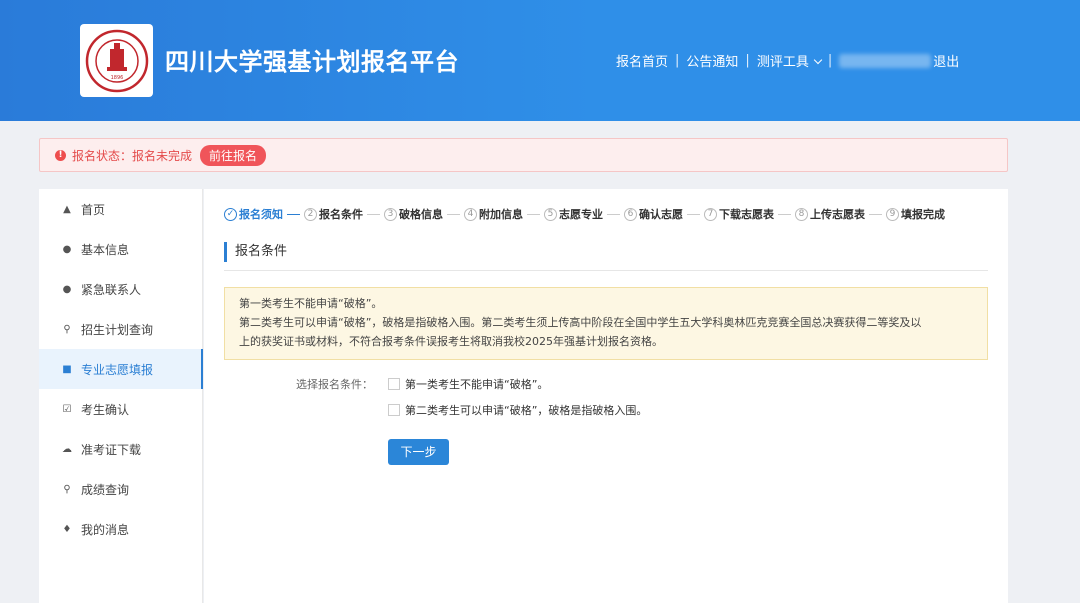  Describe the element at coordinates (421, 214) in the screenshot. I see `step-label: 破格信息` at that location.